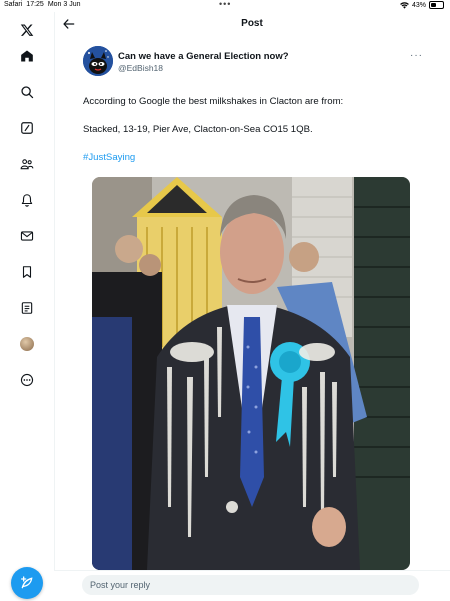 The height and width of the screenshot is (601, 450). I want to click on author-name: Can we have a General Election now?, so click(203, 56).